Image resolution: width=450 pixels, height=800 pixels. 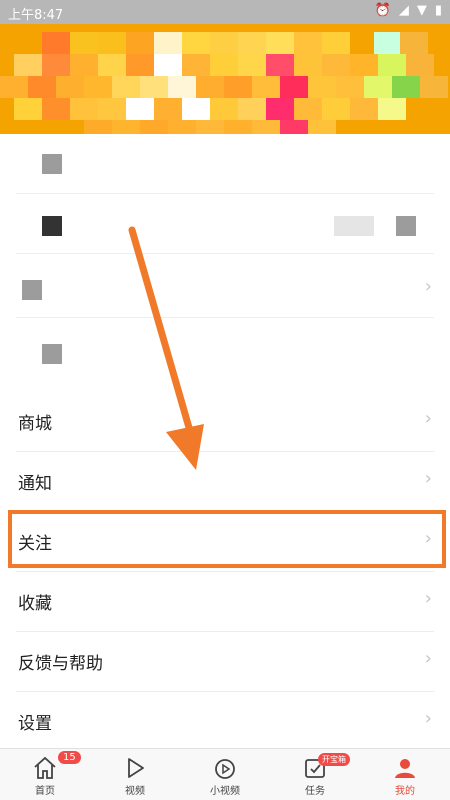 What do you see at coordinates (405, 768) in the screenshot?
I see `user-icon` at bounding box center [405, 768].